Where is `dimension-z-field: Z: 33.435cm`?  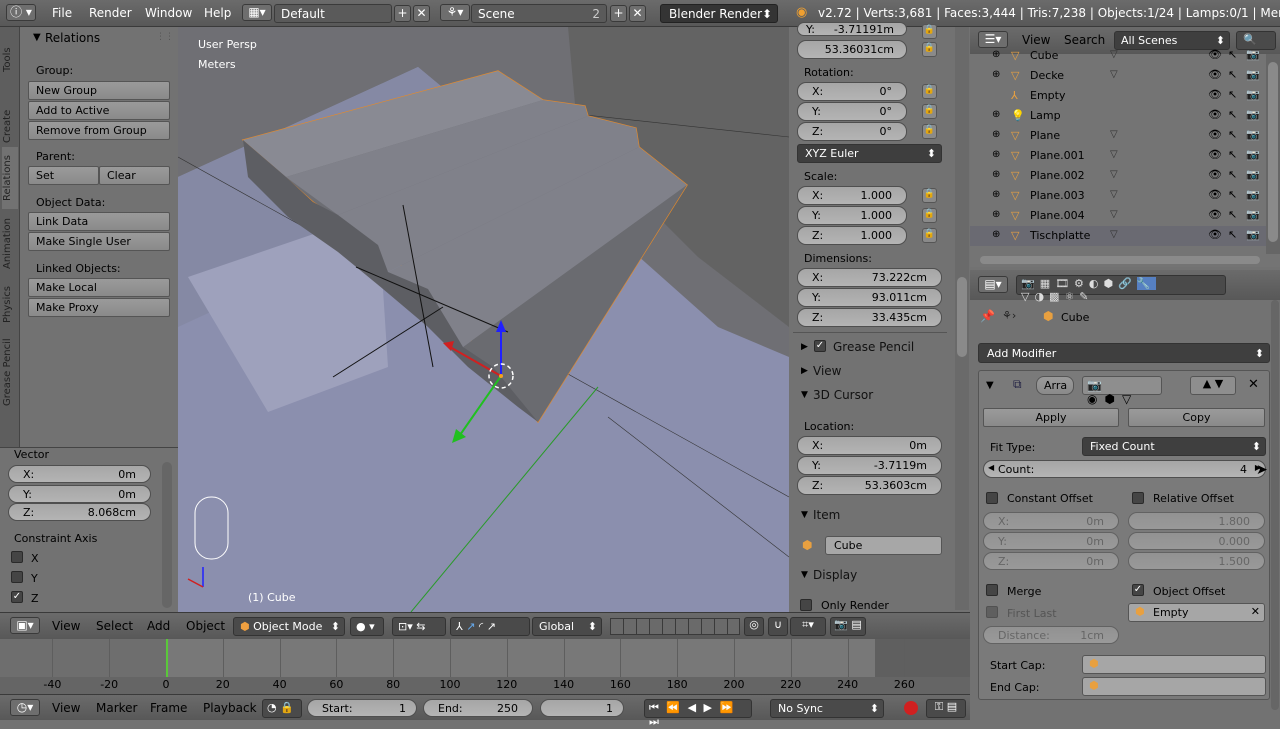
dimension-z-field: Z: 33.435cm is located at coordinates (869, 317).